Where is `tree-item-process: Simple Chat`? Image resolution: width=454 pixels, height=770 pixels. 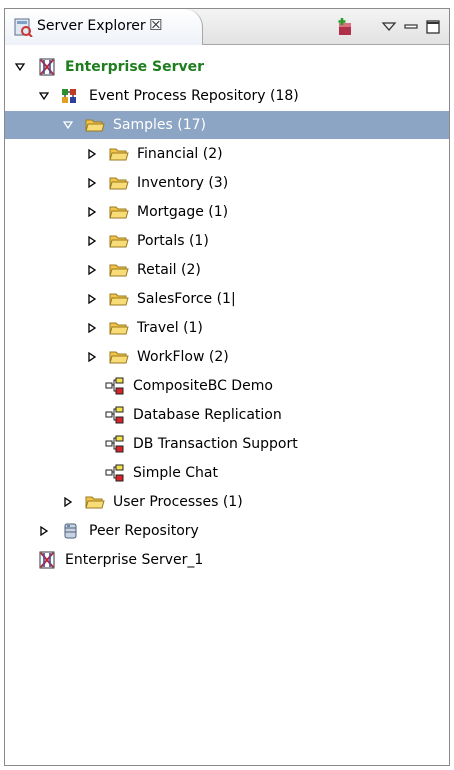
tree-item-process: Simple Chat is located at coordinates (227, 473).